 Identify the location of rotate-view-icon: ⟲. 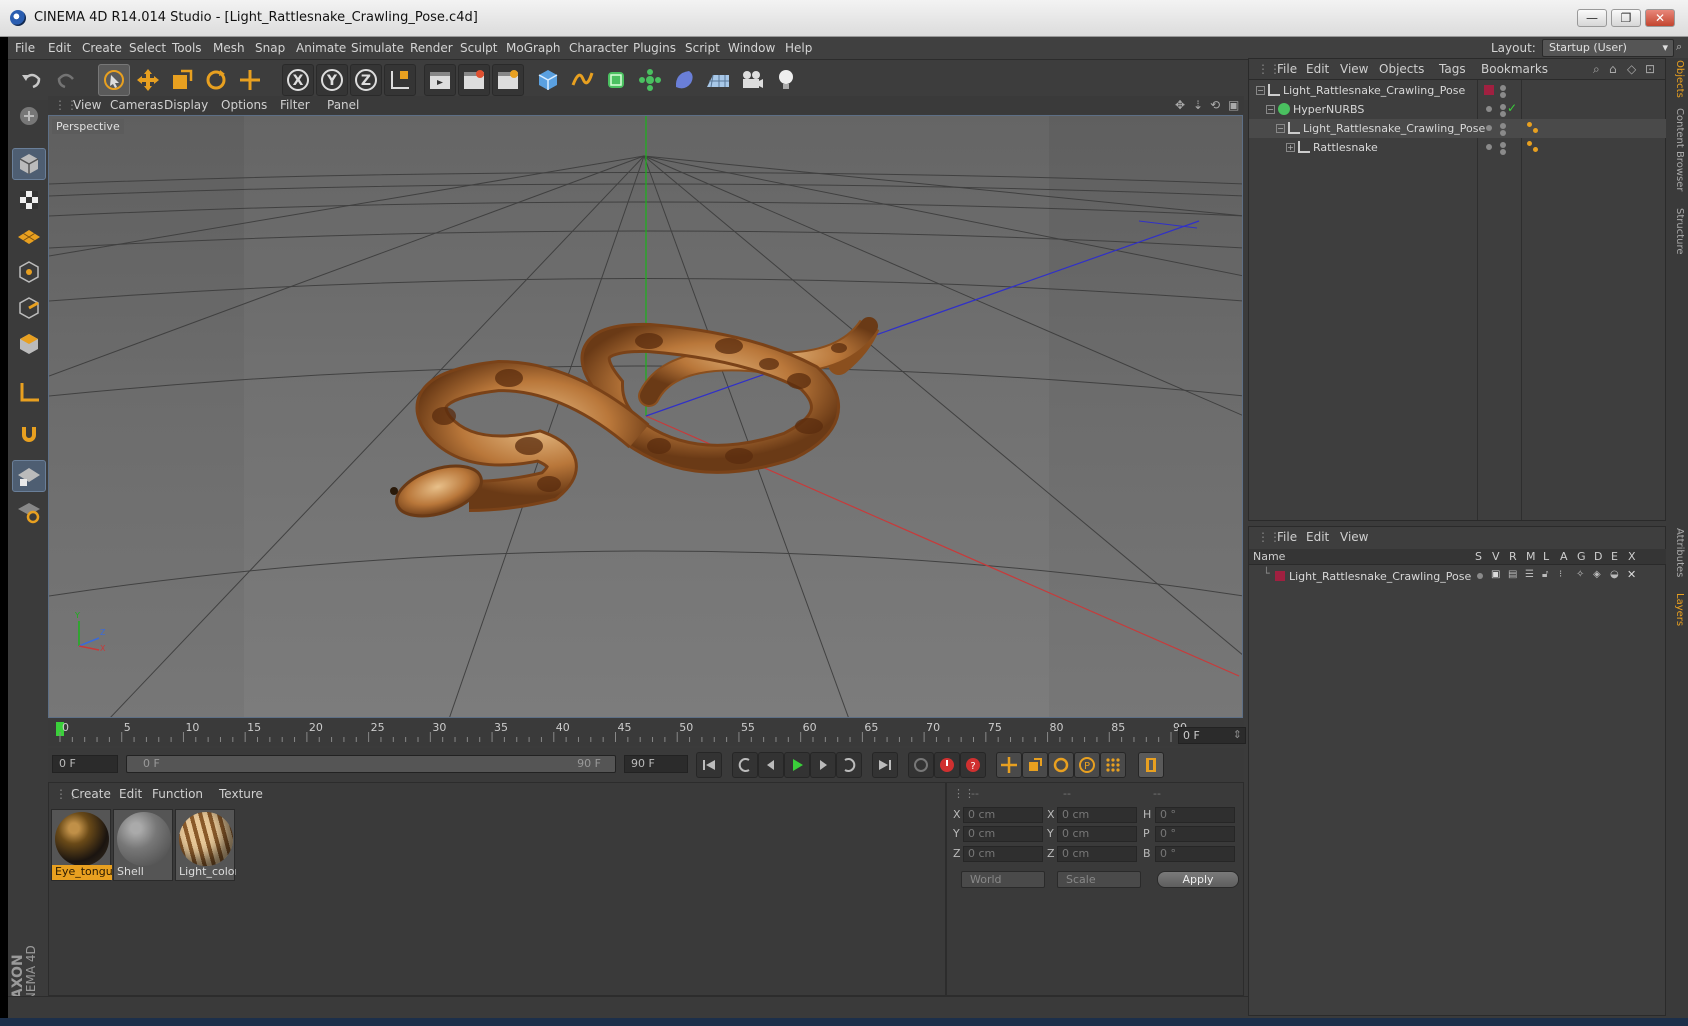
(1215, 105).